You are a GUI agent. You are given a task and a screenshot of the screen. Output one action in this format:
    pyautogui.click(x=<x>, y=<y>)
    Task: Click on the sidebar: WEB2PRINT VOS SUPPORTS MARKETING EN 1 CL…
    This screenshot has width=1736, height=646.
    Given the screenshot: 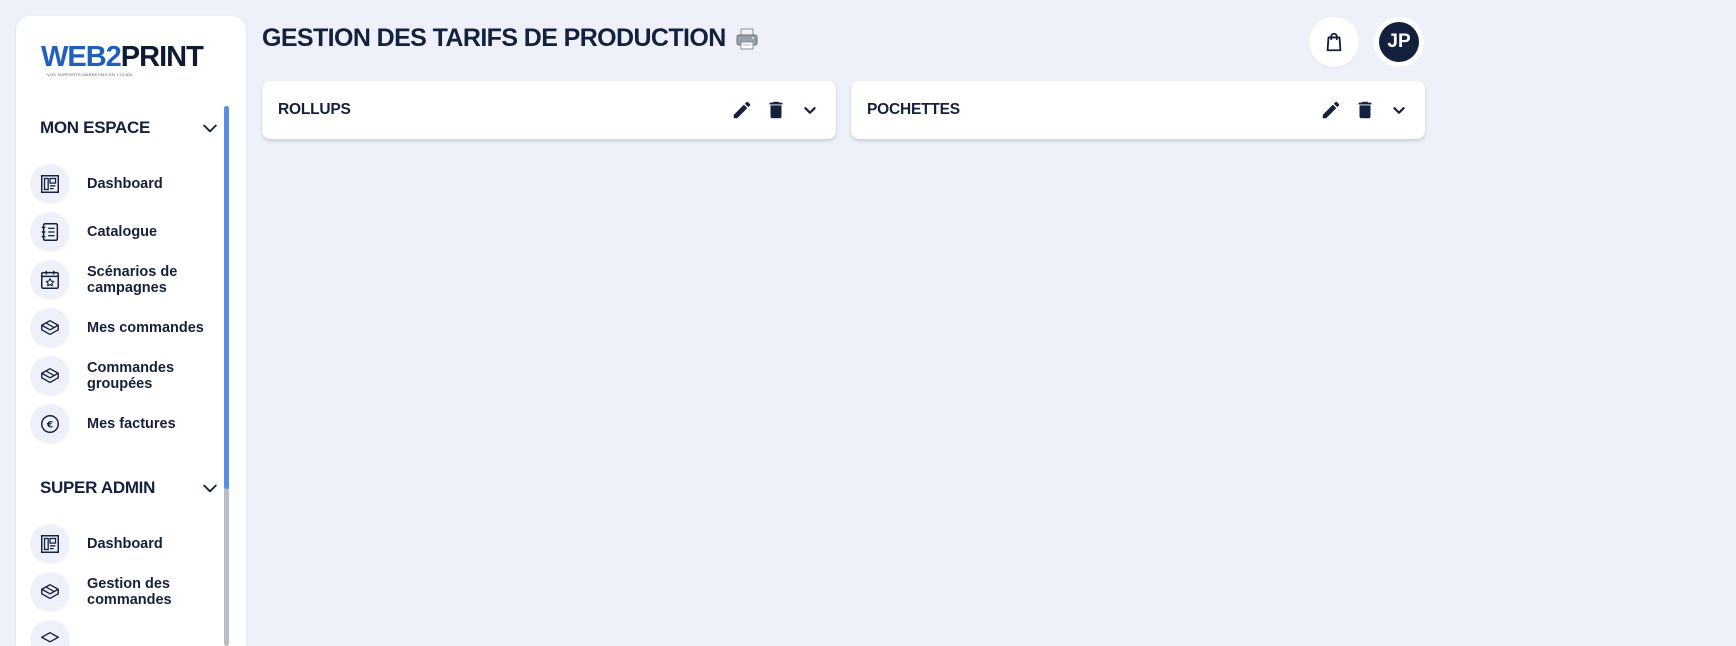 What is the action you would take?
    pyautogui.click(x=131, y=331)
    